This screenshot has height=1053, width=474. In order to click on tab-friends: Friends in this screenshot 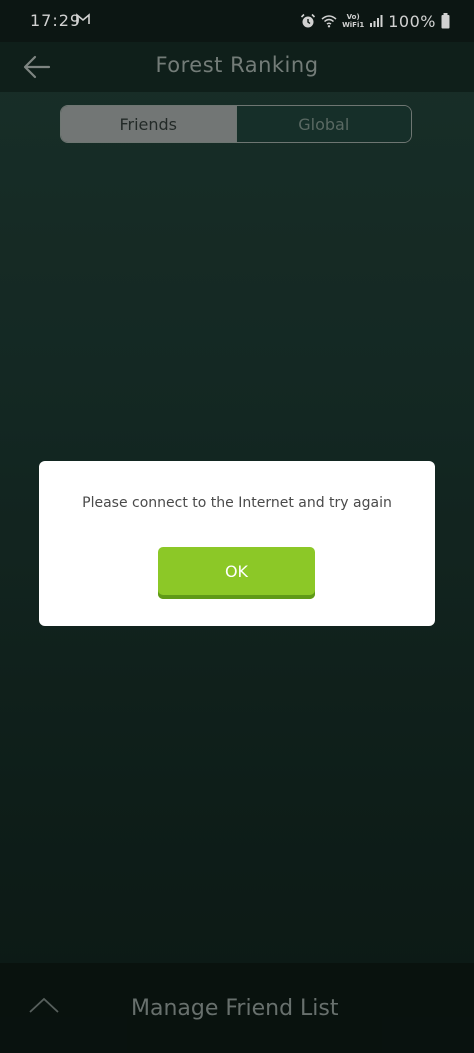, I will do `click(148, 124)`.